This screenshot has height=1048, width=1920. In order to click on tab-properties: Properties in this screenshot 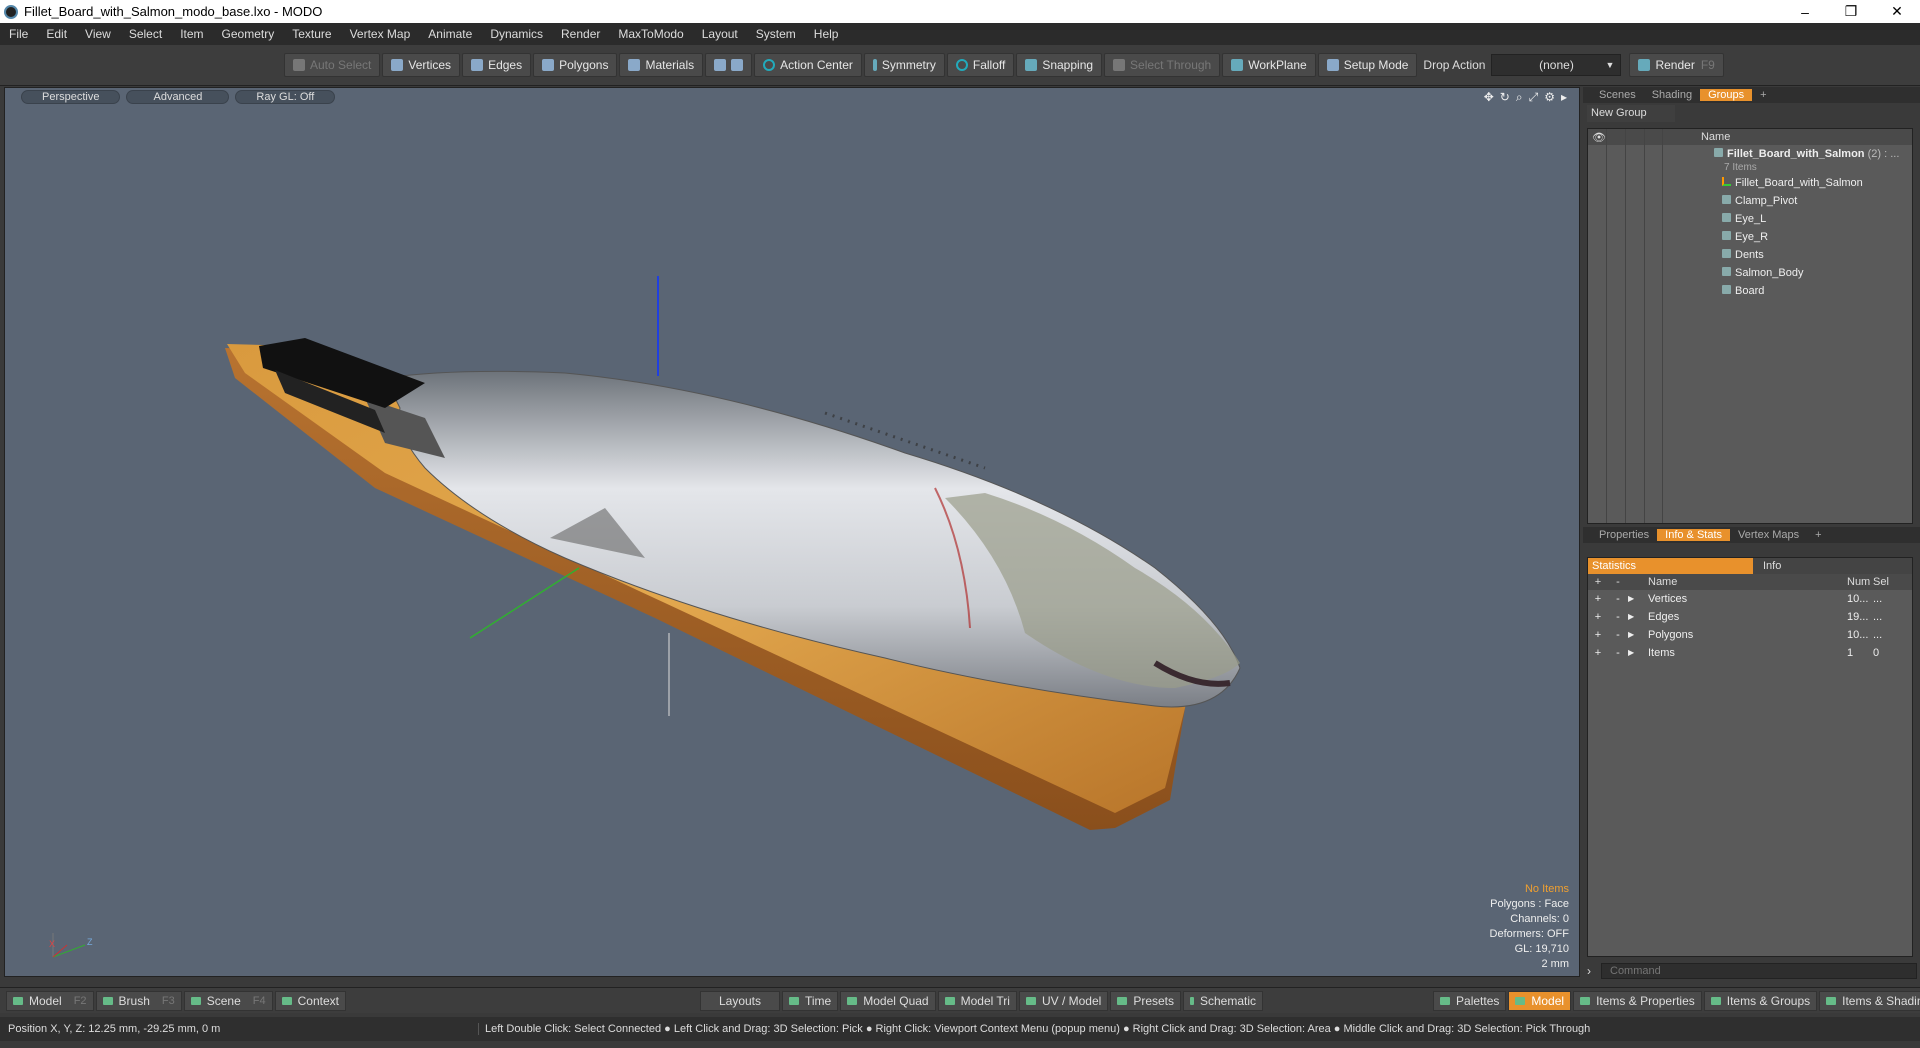, I will do `click(1624, 535)`.